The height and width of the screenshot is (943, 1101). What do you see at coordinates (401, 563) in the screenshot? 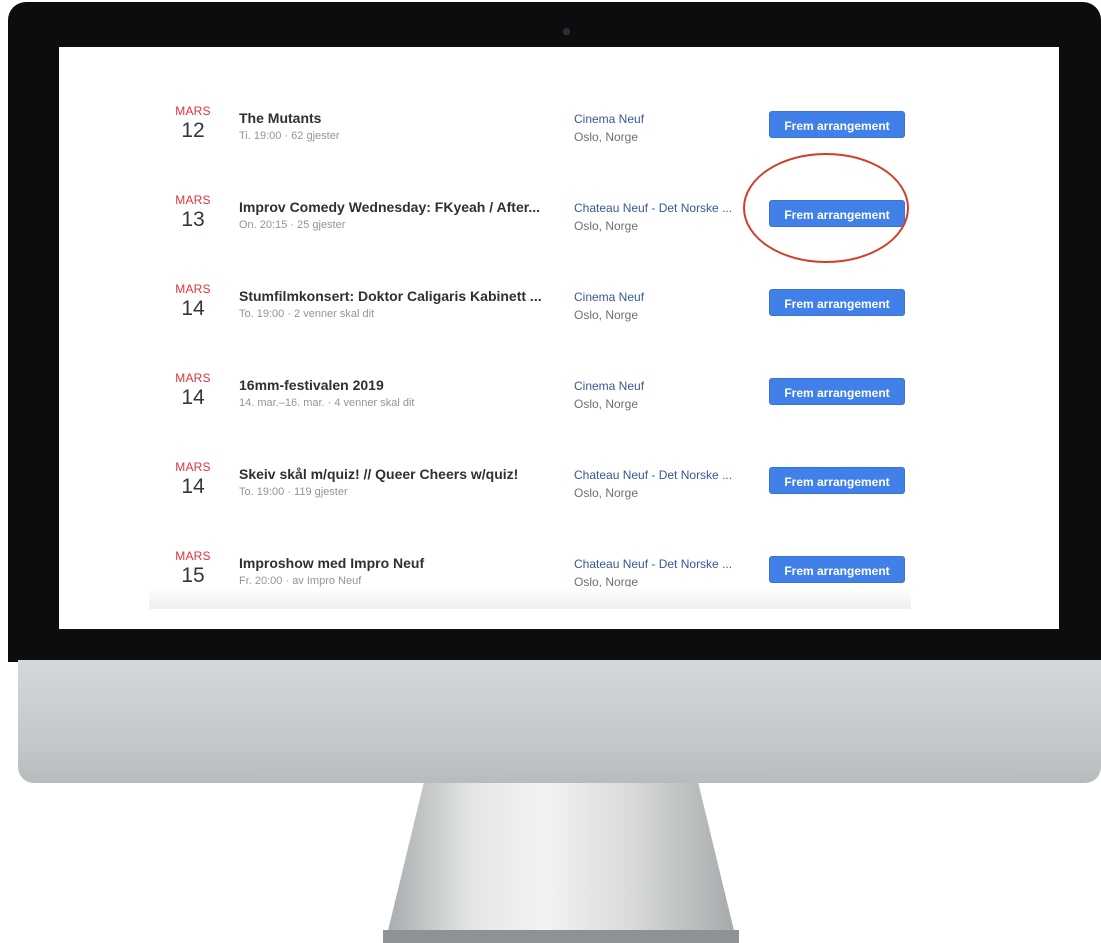
I see `event-title-link: Improshow med Impro Neuf` at bounding box center [401, 563].